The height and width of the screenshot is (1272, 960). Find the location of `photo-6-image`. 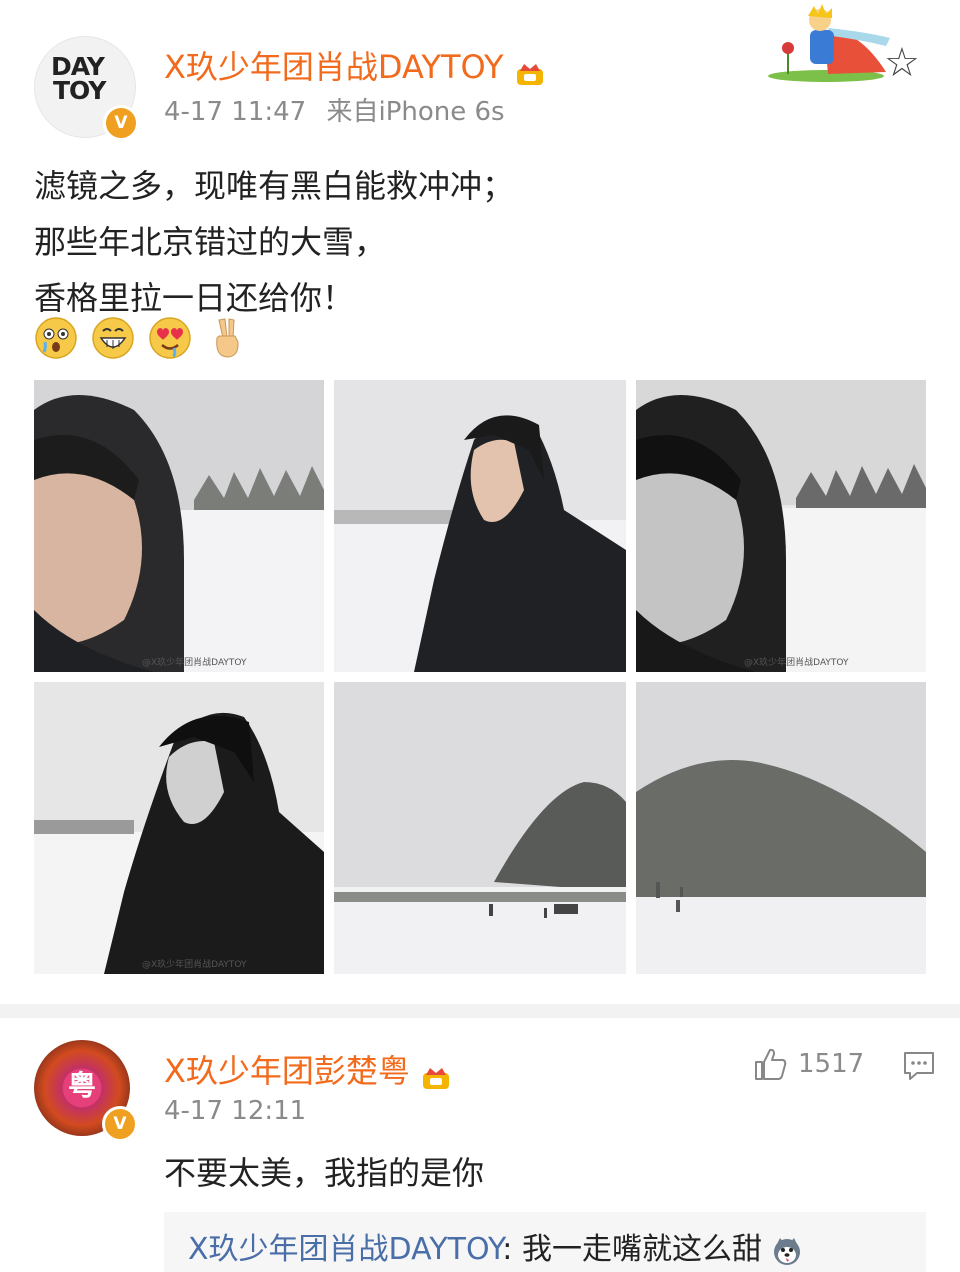

photo-6-image is located at coordinates (781, 828).